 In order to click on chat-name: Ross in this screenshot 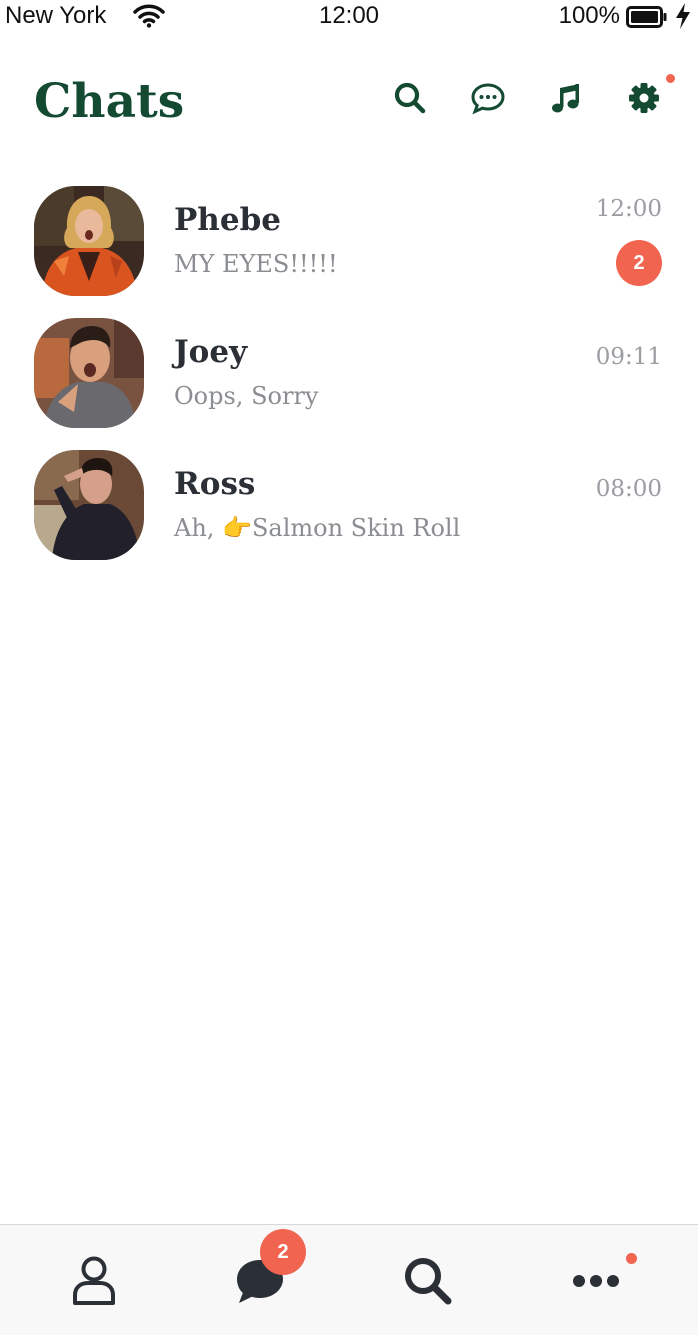, I will do `click(215, 484)`.